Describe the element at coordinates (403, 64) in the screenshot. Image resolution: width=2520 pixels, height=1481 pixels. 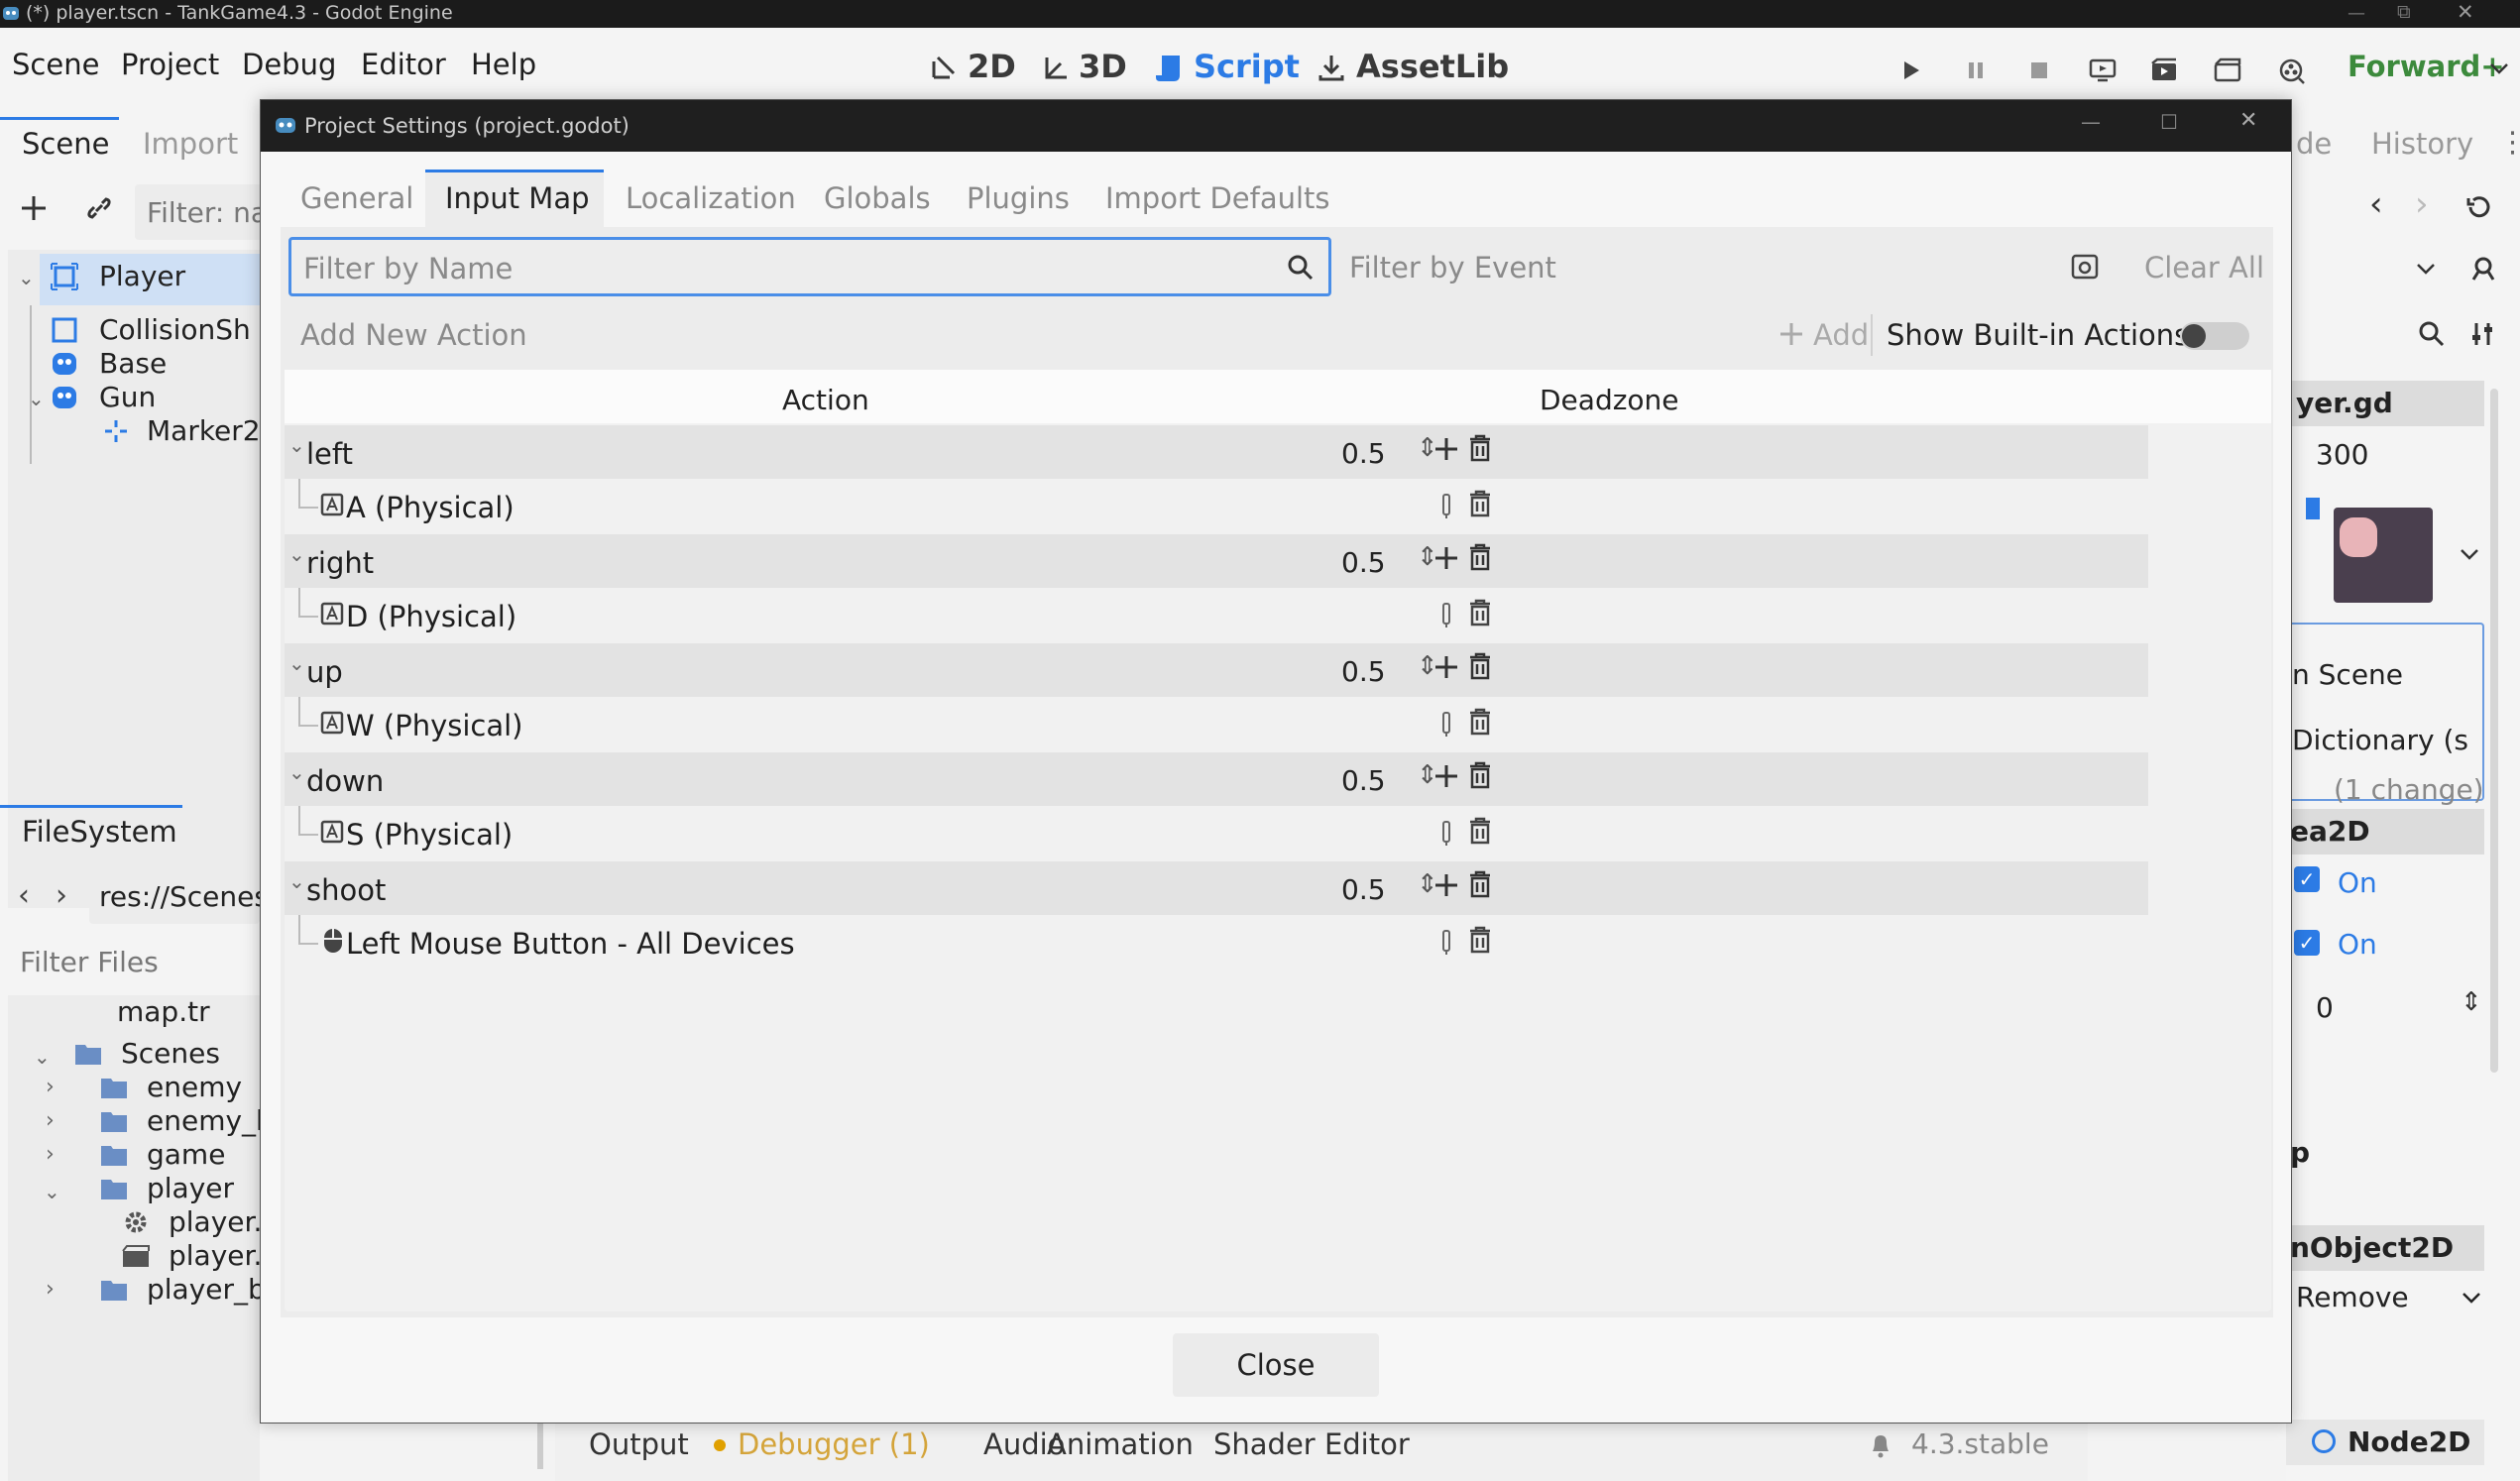
I see `menu-editor: Editor` at that location.